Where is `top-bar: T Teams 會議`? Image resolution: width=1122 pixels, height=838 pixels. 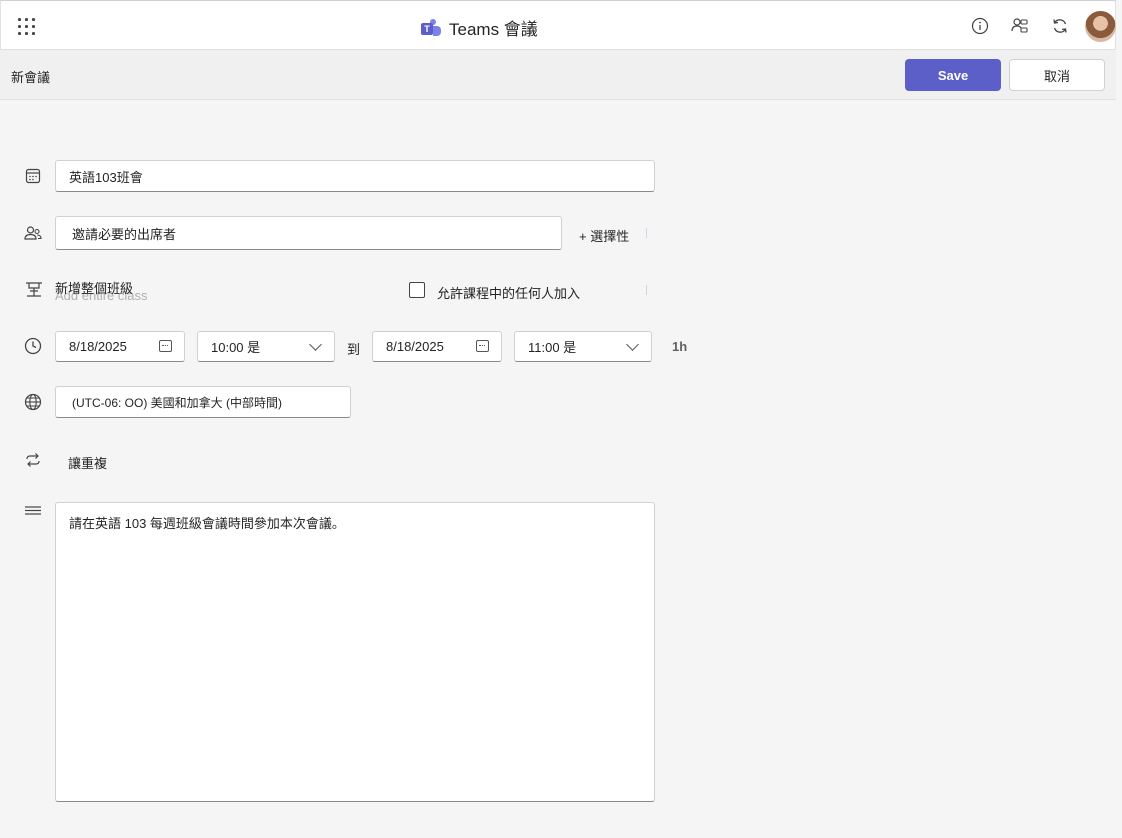
top-bar: T Teams 會議 is located at coordinates (558, 25).